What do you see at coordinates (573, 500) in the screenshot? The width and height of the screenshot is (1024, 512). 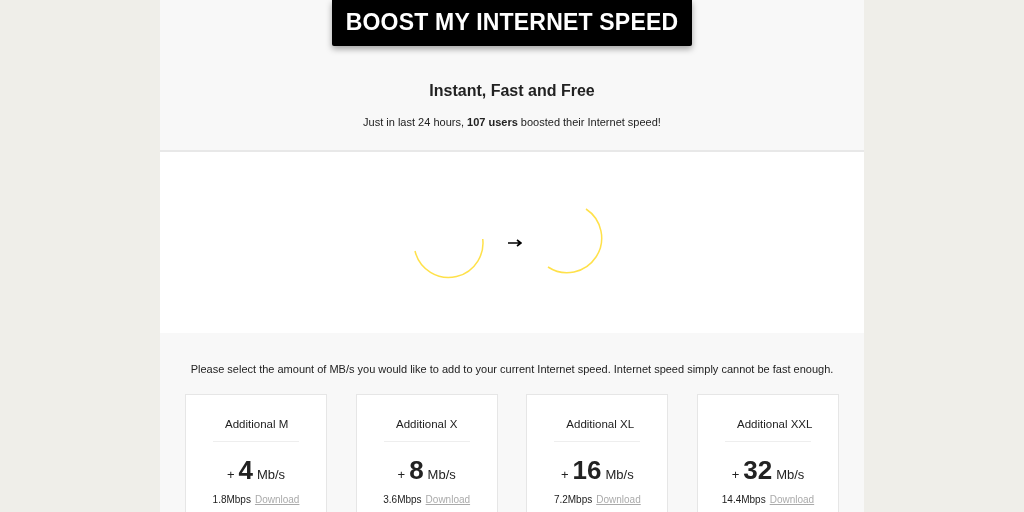 I see `download-rate: 7.2Mbps` at bounding box center [573, 500].